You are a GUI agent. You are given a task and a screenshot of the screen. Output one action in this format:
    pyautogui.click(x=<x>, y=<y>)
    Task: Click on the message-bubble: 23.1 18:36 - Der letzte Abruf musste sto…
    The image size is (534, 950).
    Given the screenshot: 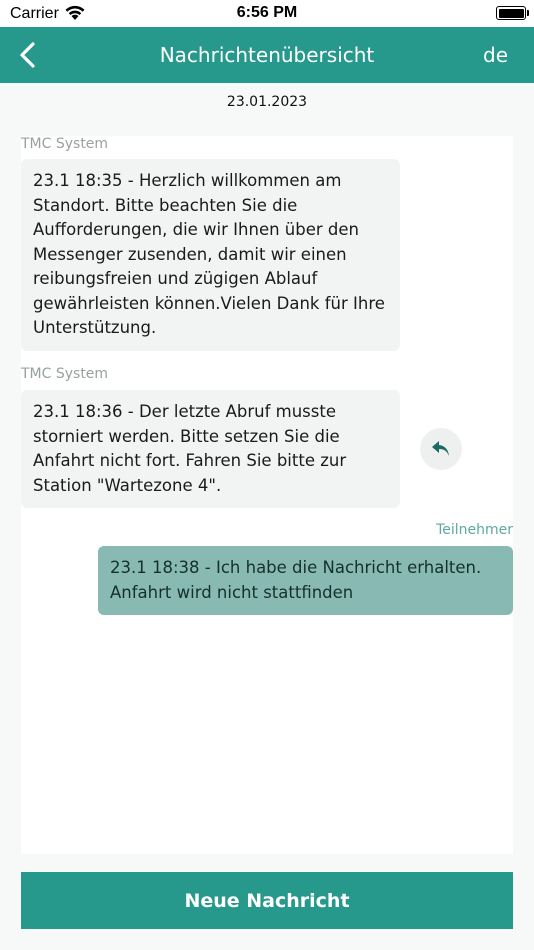 What is the action you would take?
    pyautogui.click(x=210, y=449)
    